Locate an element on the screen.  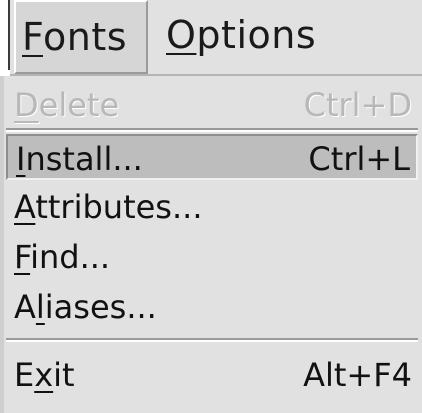
menu-item-exit-shortcut: Alt+F4 is located at coordinates (357, 375).